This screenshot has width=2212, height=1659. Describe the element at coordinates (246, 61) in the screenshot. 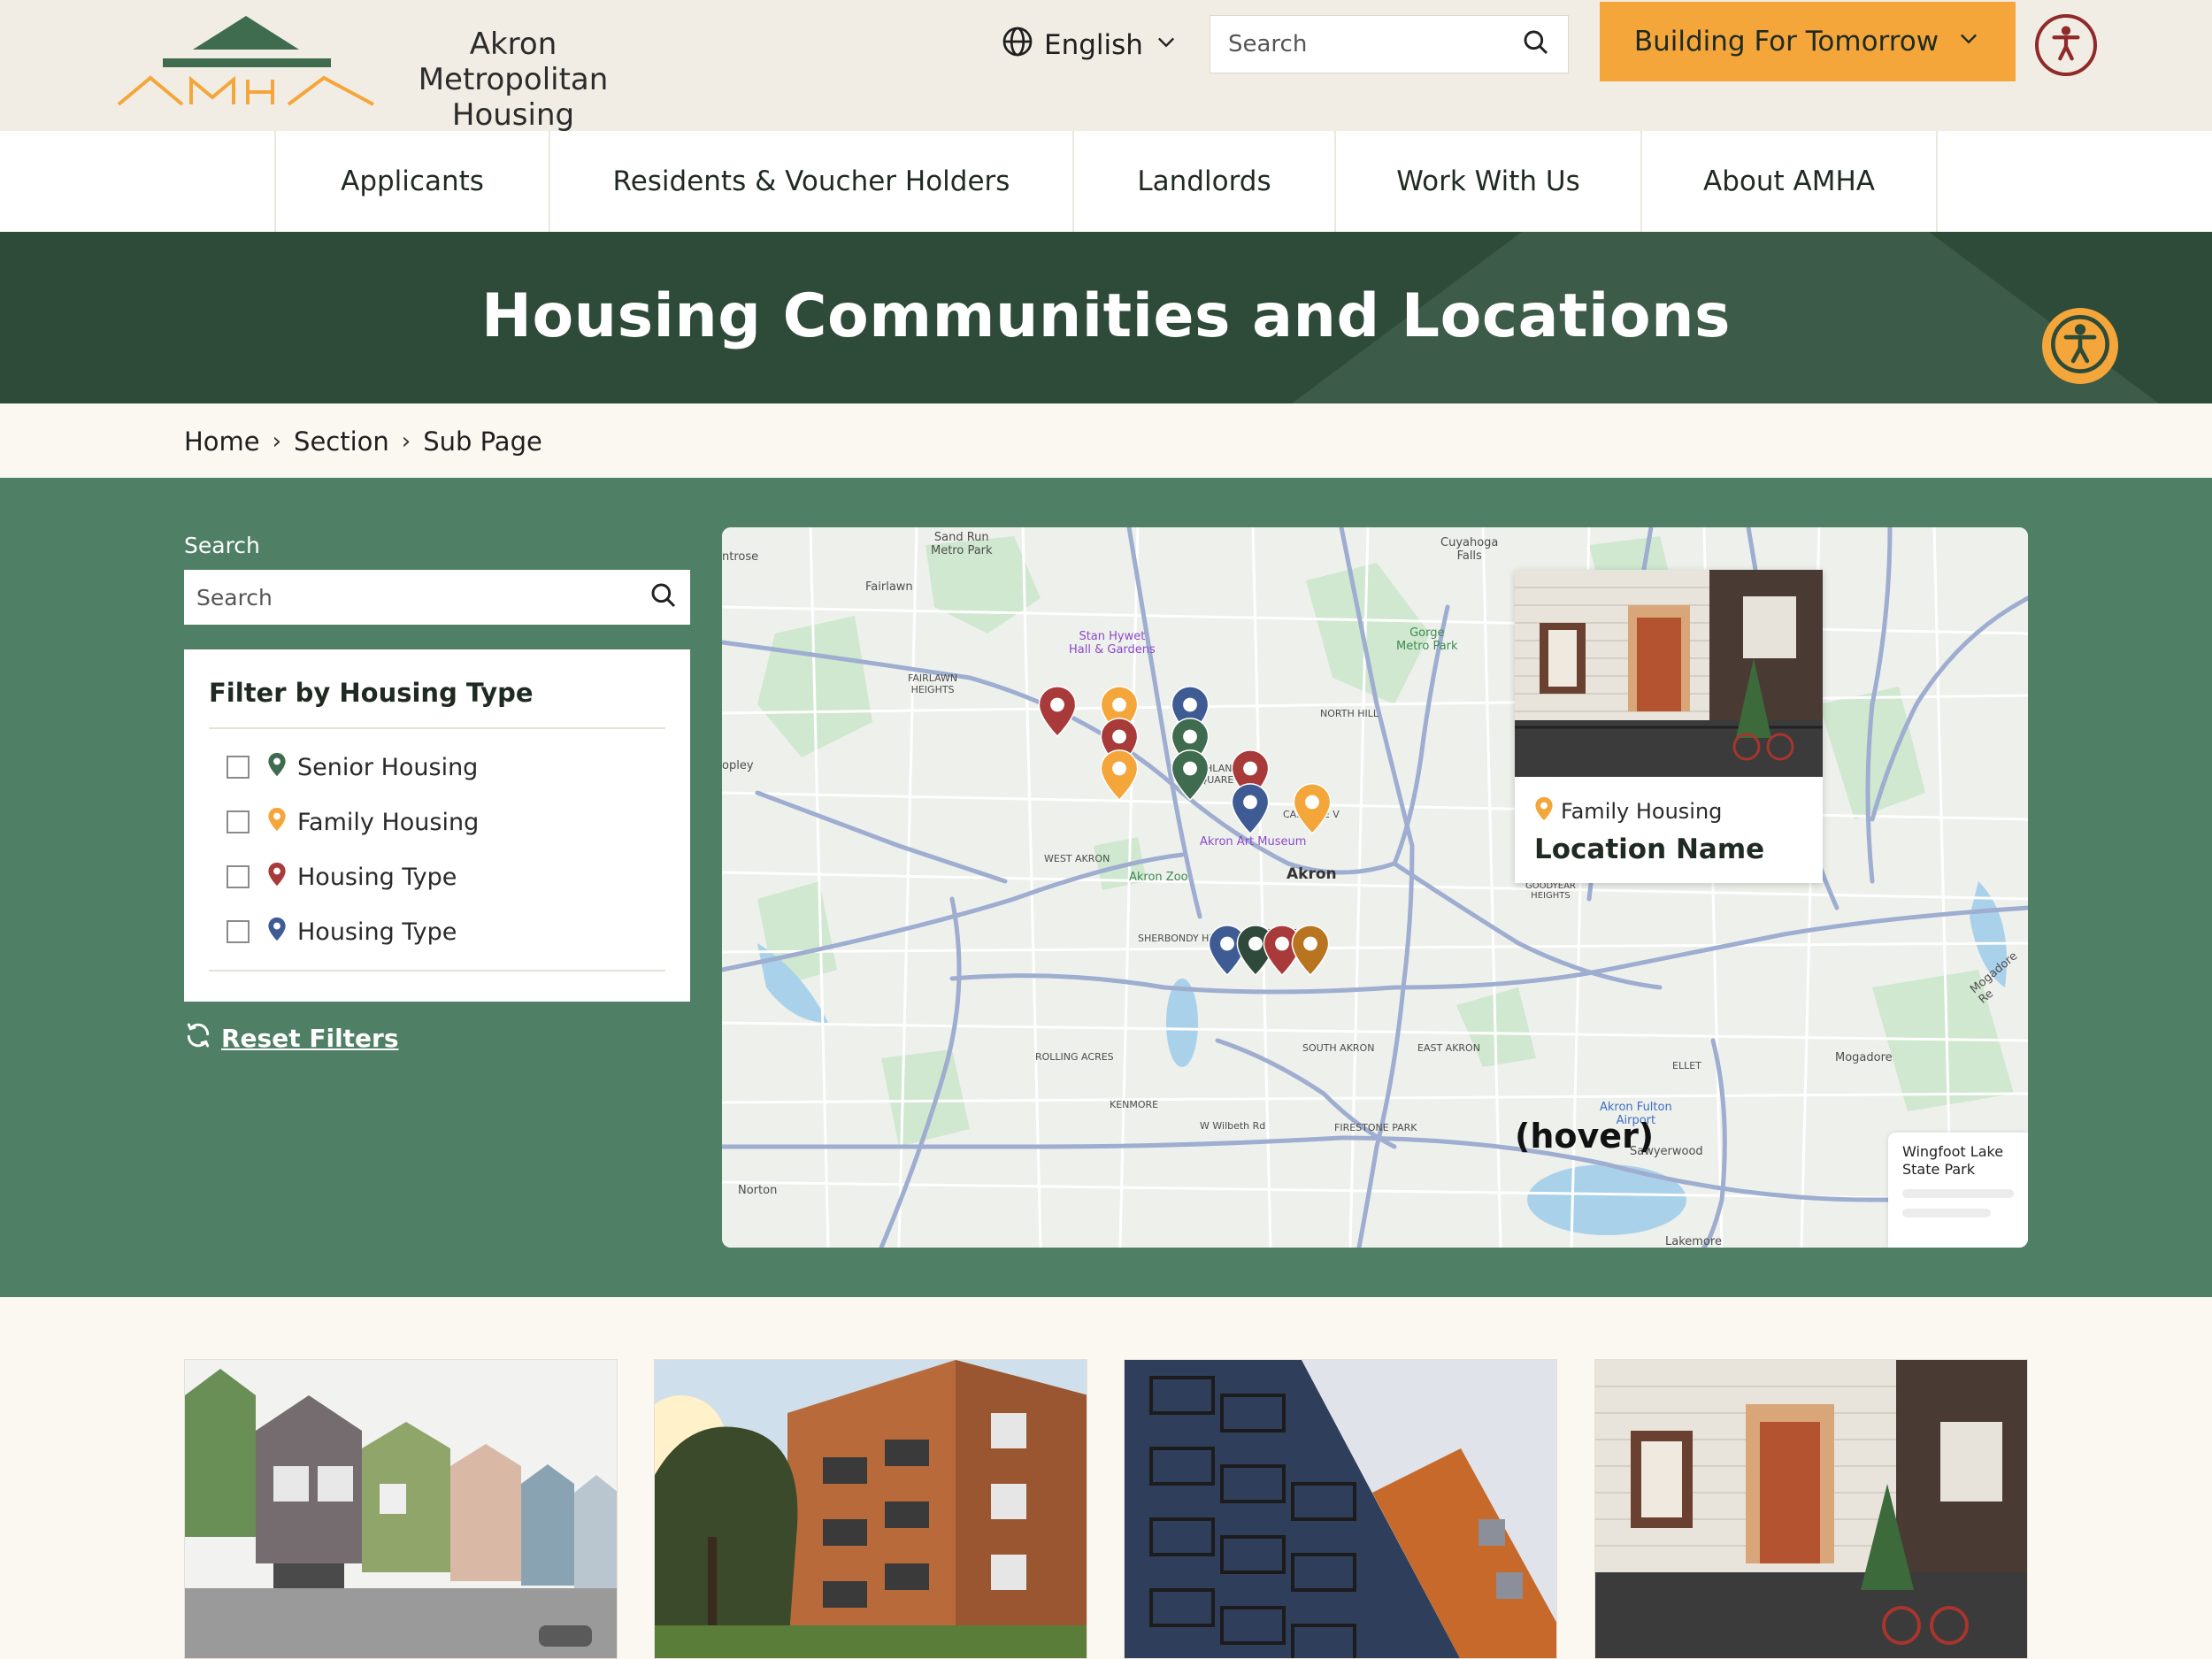

I see `amha-logo` at that location.